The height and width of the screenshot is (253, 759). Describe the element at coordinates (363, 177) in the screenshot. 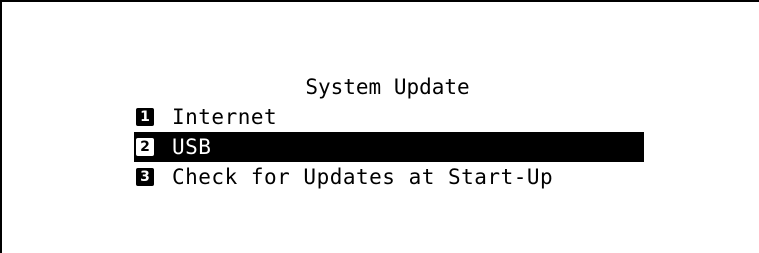

I see `menu-item-label: Check for Updates at Start-Up` at that location.